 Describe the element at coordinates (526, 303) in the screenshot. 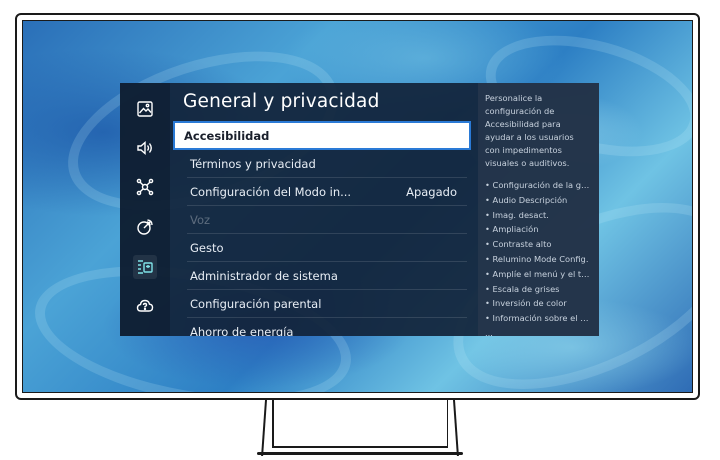

I see `info-list-item: • Inversión de color` at that location.